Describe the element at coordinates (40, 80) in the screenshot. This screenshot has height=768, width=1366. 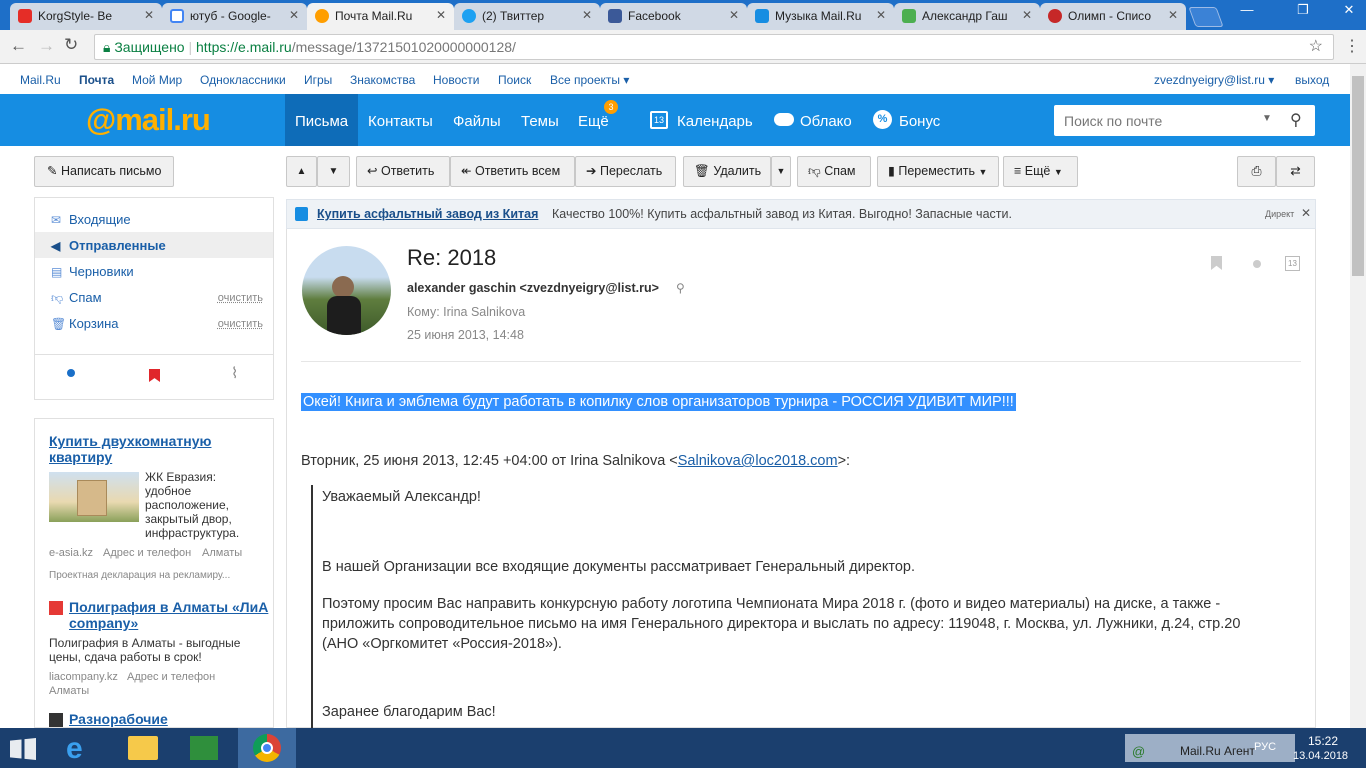
I see `portal-link: Mail.Ru` at that location.